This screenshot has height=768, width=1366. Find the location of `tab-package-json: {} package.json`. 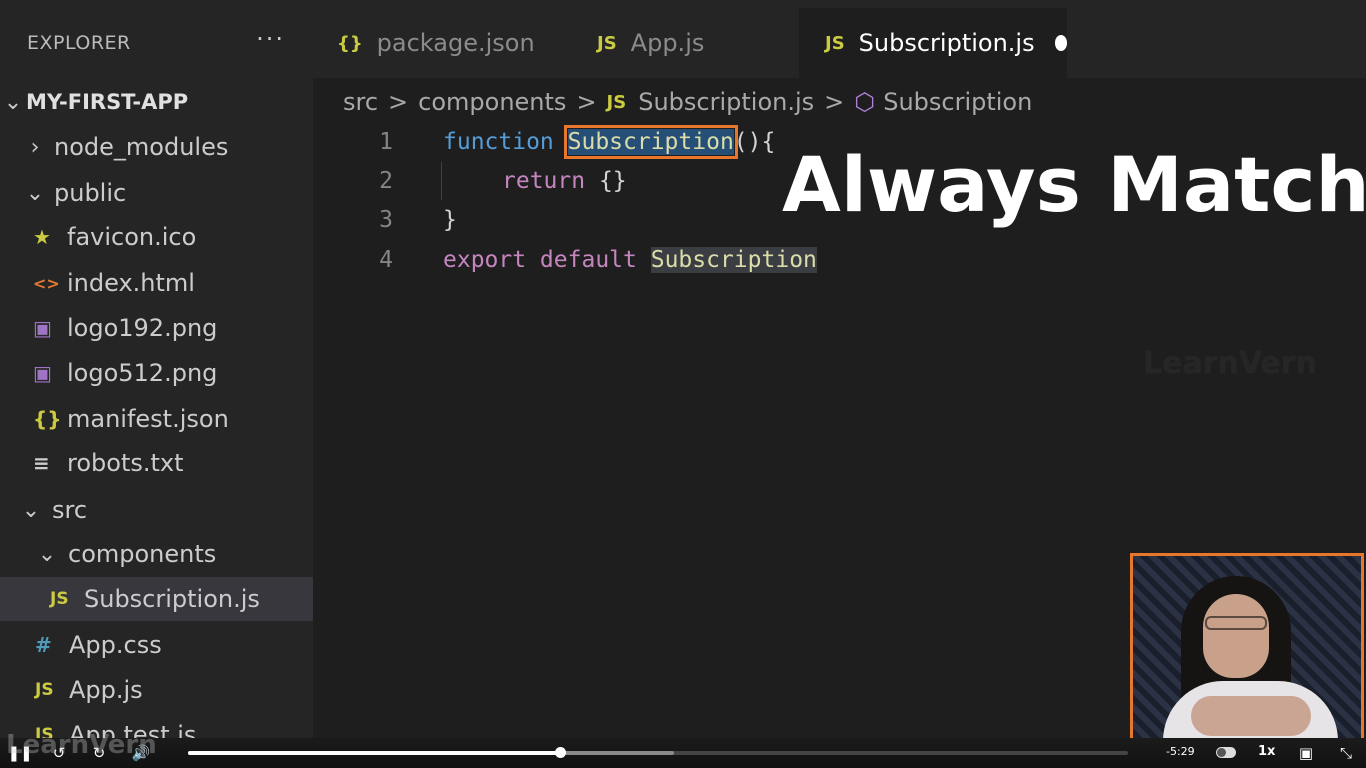

tab-package-json: {} package.json is located at coordinates (452, 43).